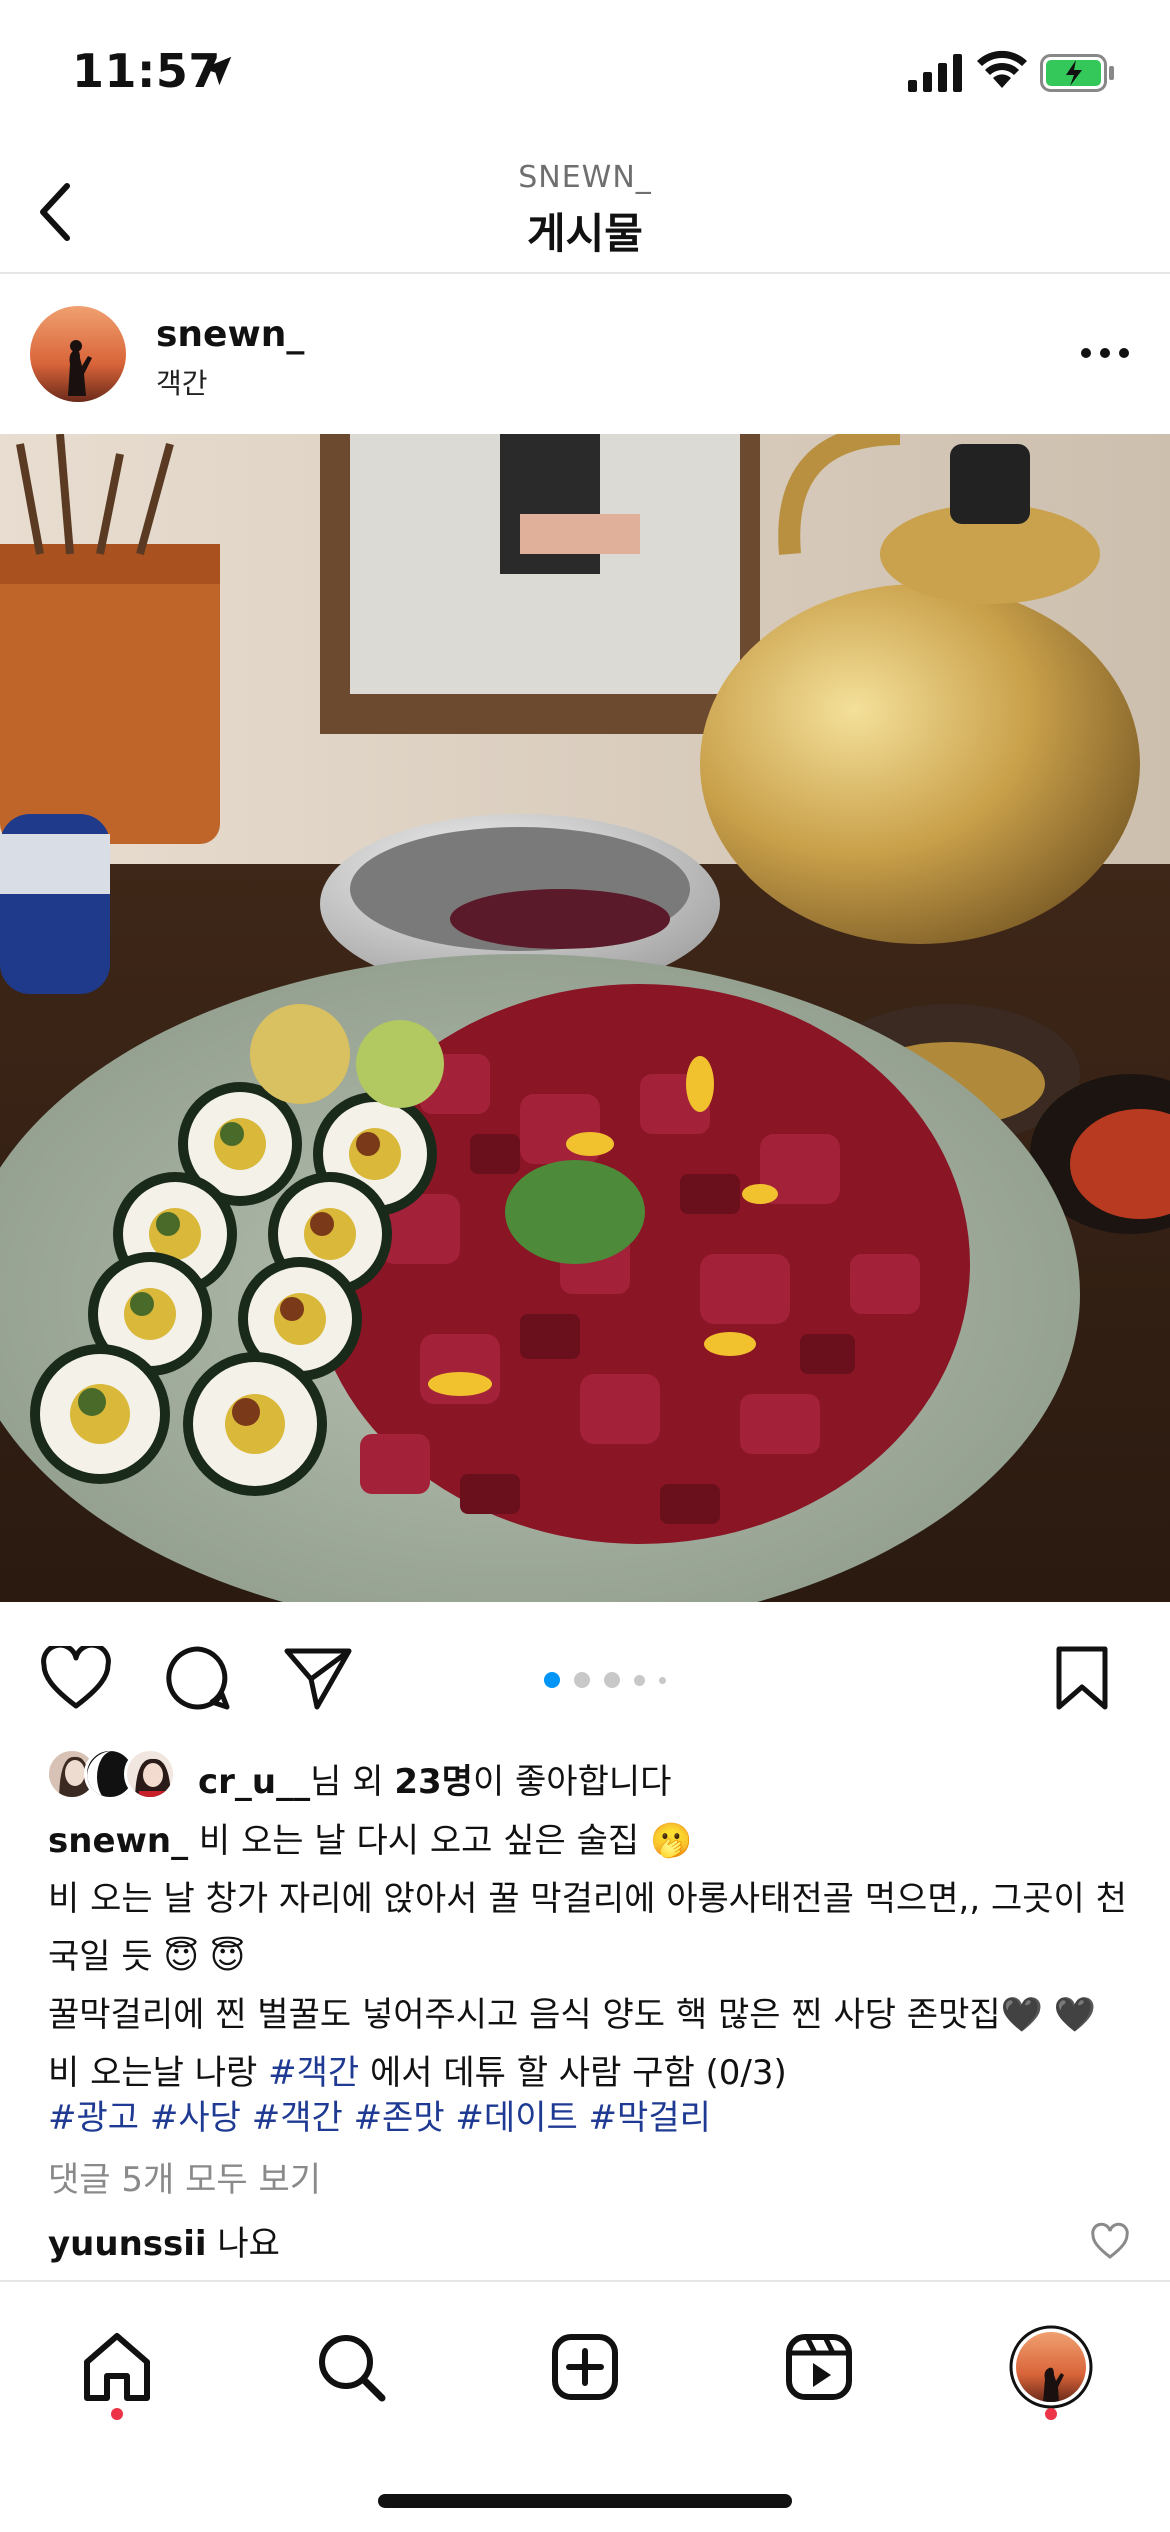 This screenshot has width=1170, height=2532. What do you see at coordinates (1051, 2414) in the screenshot?
I see `profile-notification-dot` at bounding box center [1051, 2414].